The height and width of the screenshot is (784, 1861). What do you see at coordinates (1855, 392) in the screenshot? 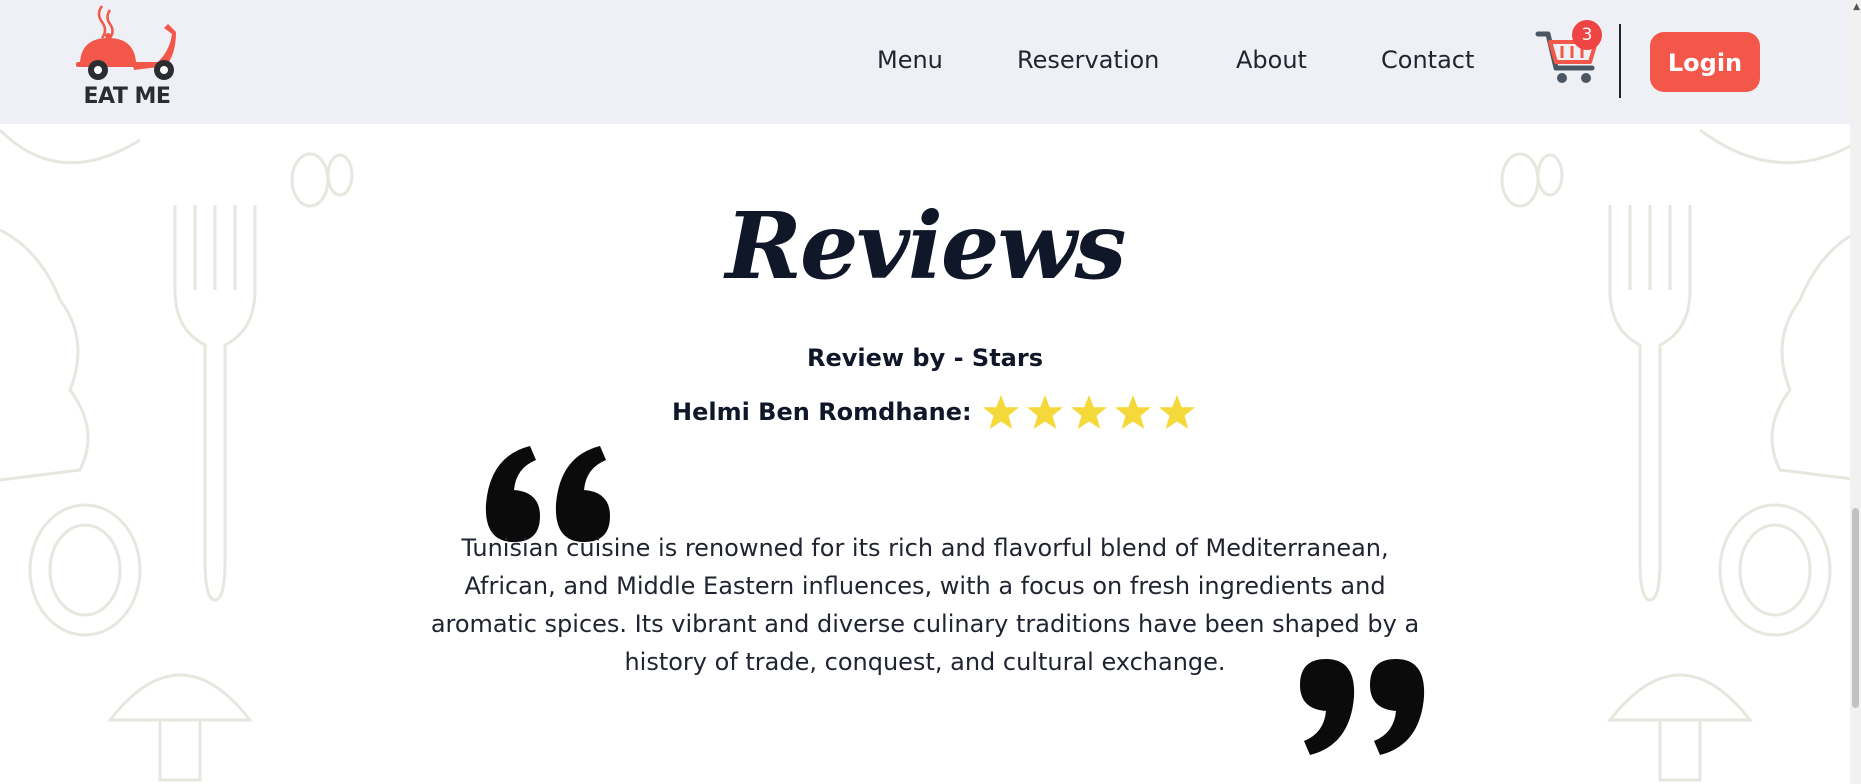
I see `page-scrollbar: ▲` at bounding box center [1855, 392].